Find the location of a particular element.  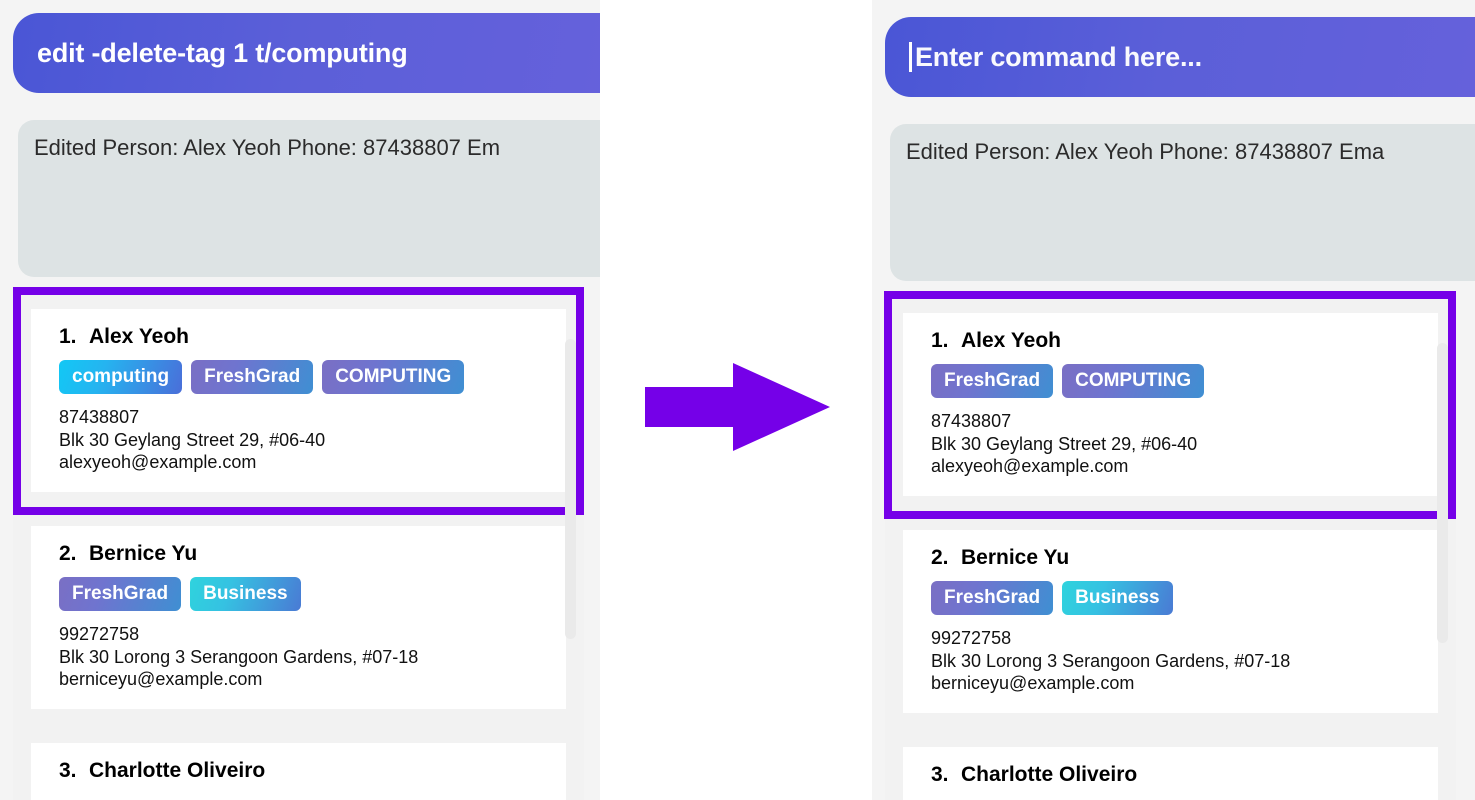

command-input-bar: edit -delete-tag 1 t/computing is located at coordinates (306, 53).